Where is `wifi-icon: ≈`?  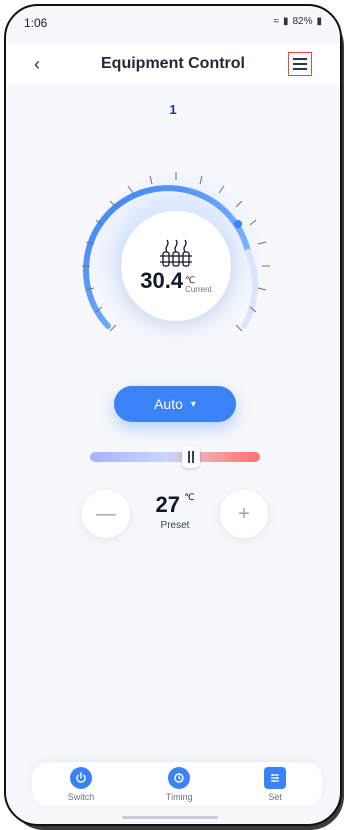
wifi-icon: ≈ is located at coordinates (276, 21).